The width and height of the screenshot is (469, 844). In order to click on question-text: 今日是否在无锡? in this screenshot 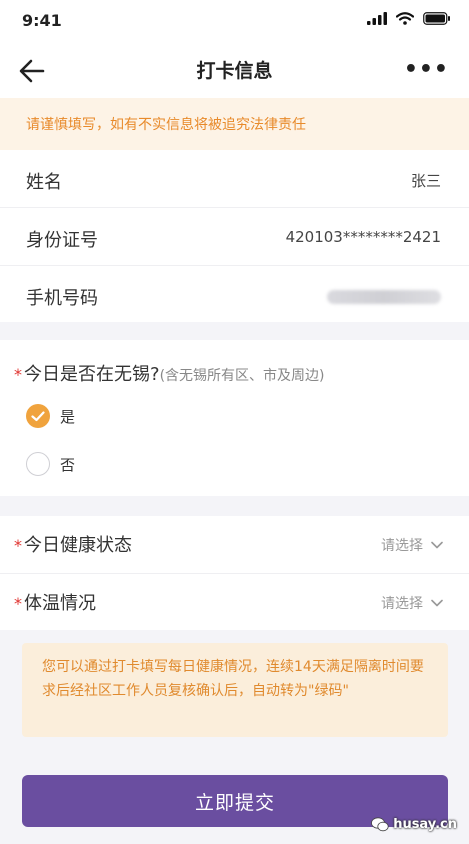, I will do `click(92, 374)`.